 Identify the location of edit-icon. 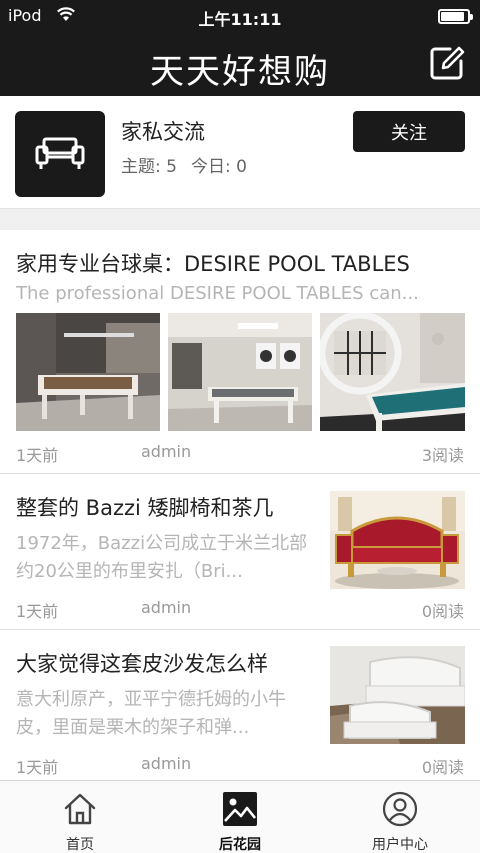
(447, 63).